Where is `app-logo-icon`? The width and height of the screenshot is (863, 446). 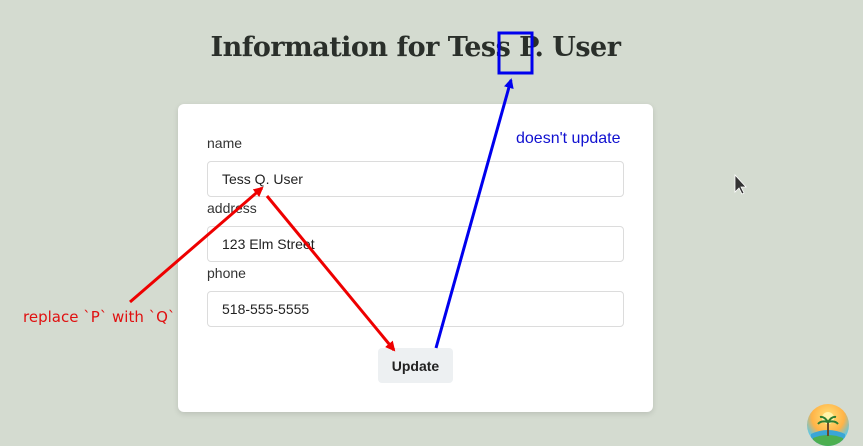
app-logo-icon is located at coordinates (828, 425).